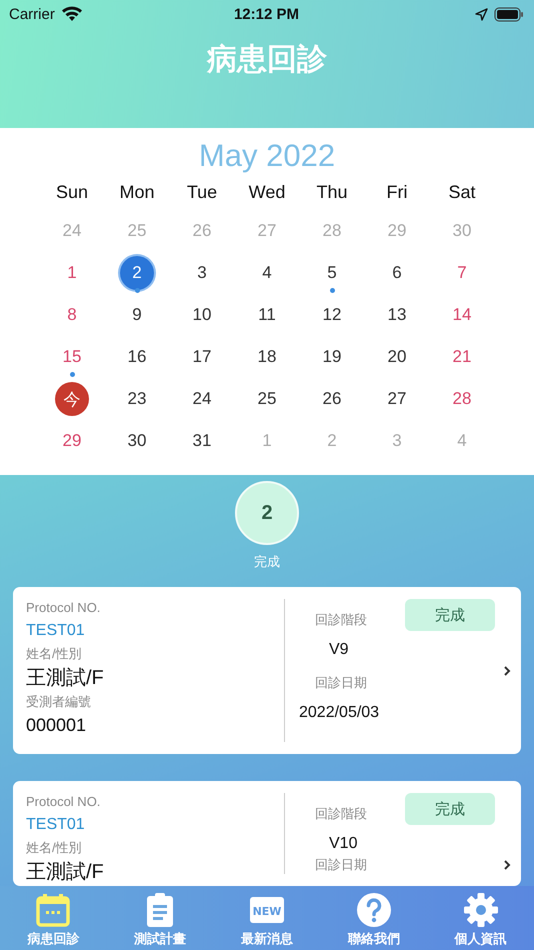 This screenshot has height=950, width=534. What do you see at coordinates (462, 192) in the screenshot?
I see `weekday-label: Sat` at bounding box center [462, 192].